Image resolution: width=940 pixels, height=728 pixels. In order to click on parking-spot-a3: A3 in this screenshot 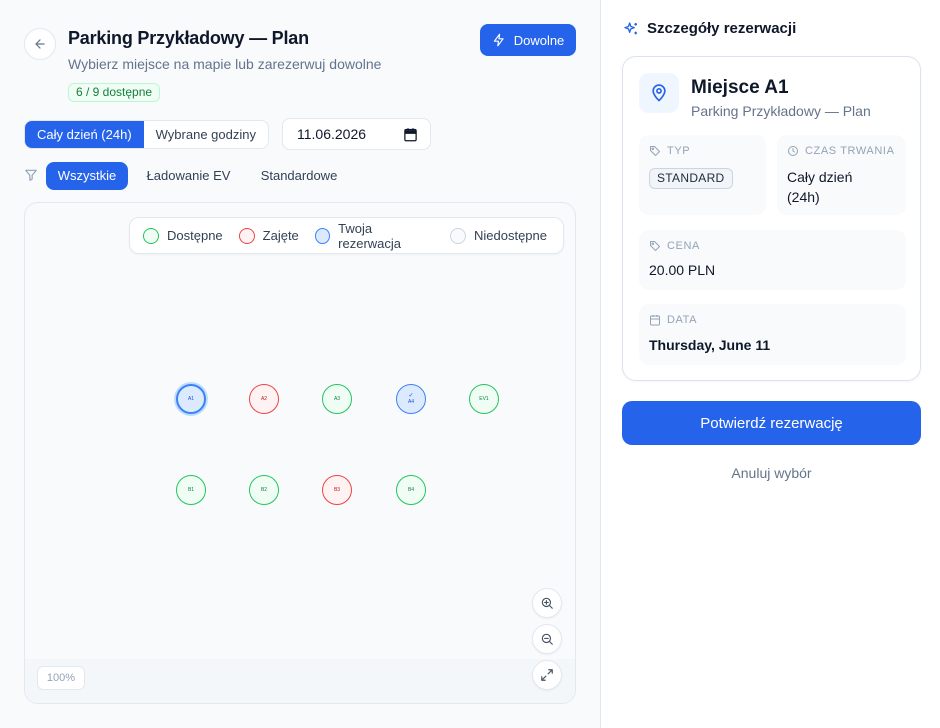, I will do `click(337, 399)`.